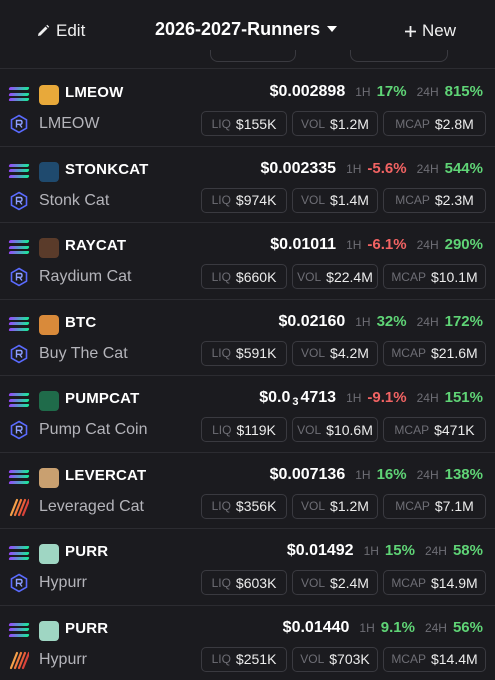 Image resolution: width=495 pixels, height=680 pixels. Describe the element at coordinates (430, 31) in the screenshot. I see `new-watchlist-button: New` at that location.